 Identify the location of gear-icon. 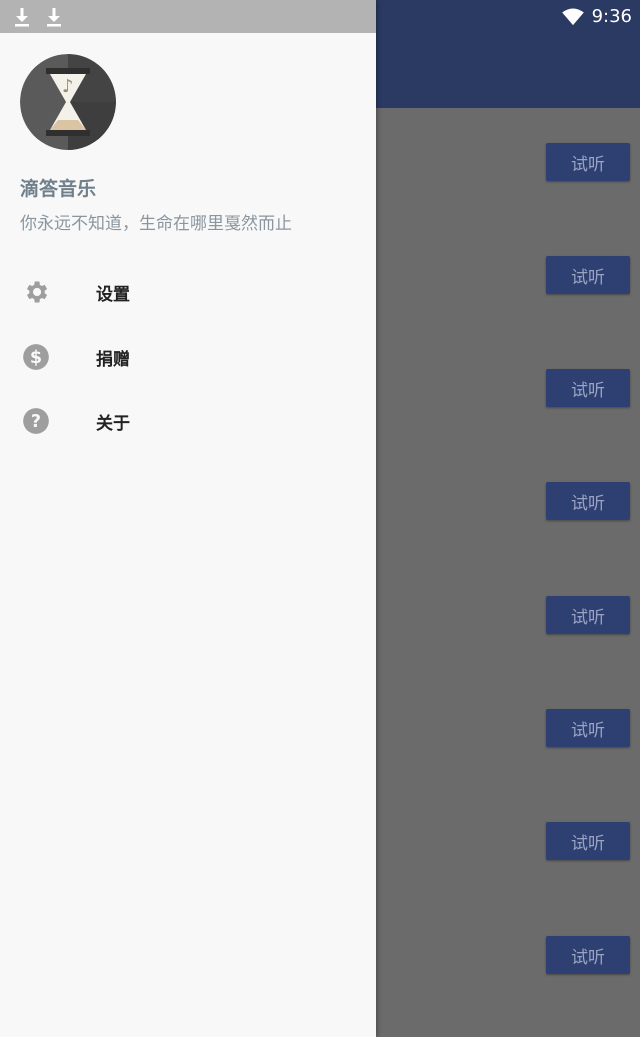
(37, 292).